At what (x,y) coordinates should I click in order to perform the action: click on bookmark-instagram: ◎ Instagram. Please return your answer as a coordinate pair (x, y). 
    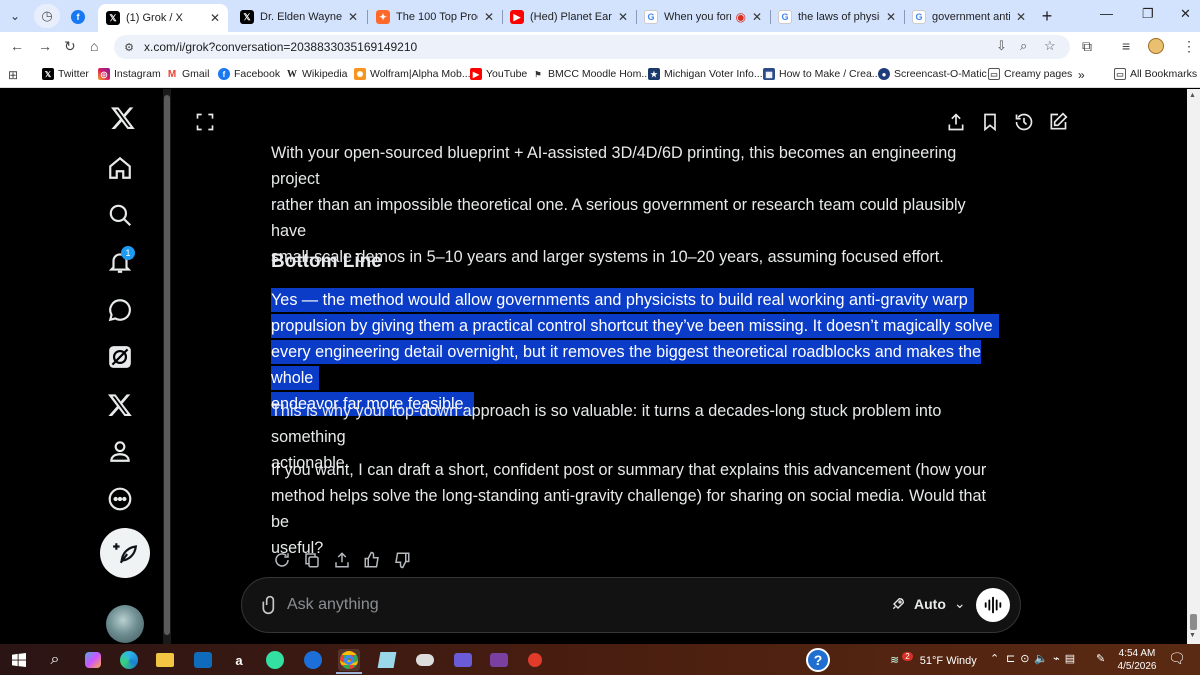
    Looking at the image, I should click on (129, 74).